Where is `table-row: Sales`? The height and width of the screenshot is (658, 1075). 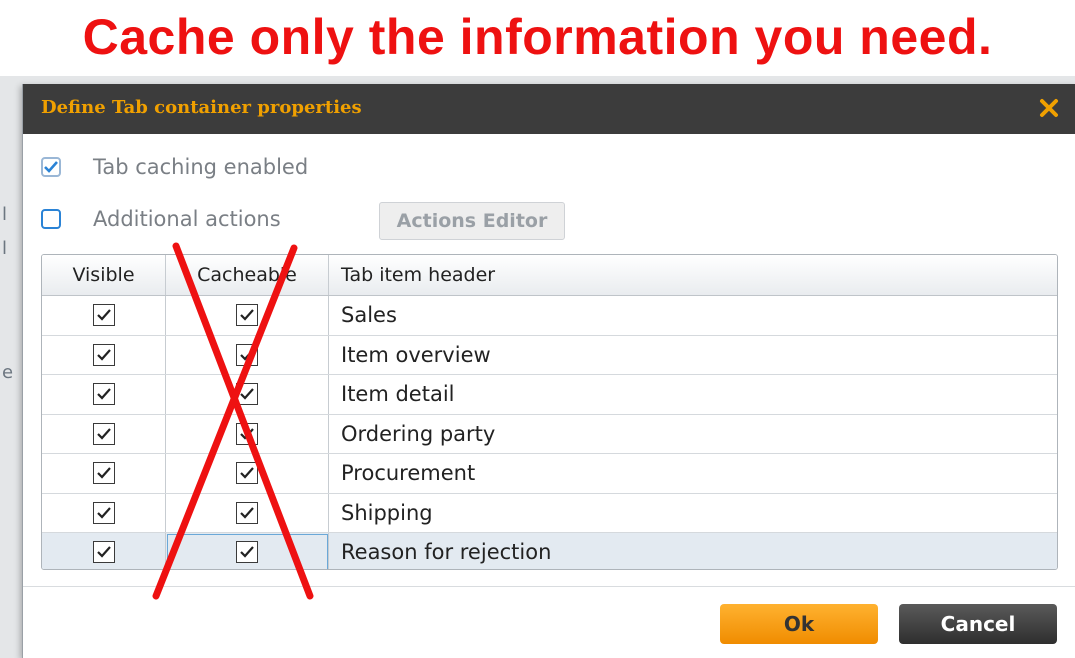
table-row: Sales is located at coordinates (549, 316).